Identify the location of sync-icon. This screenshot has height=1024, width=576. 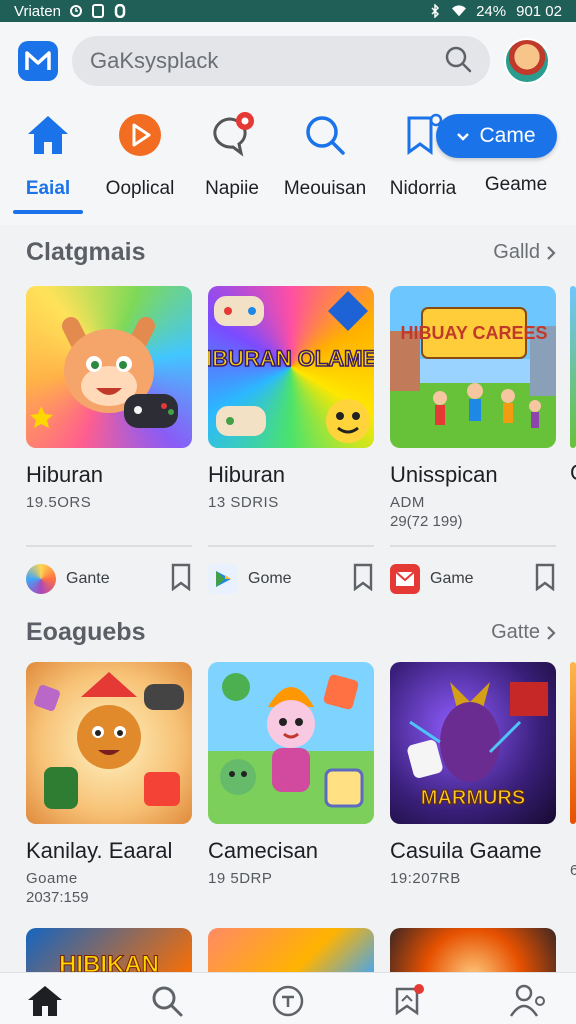
(76, 11).